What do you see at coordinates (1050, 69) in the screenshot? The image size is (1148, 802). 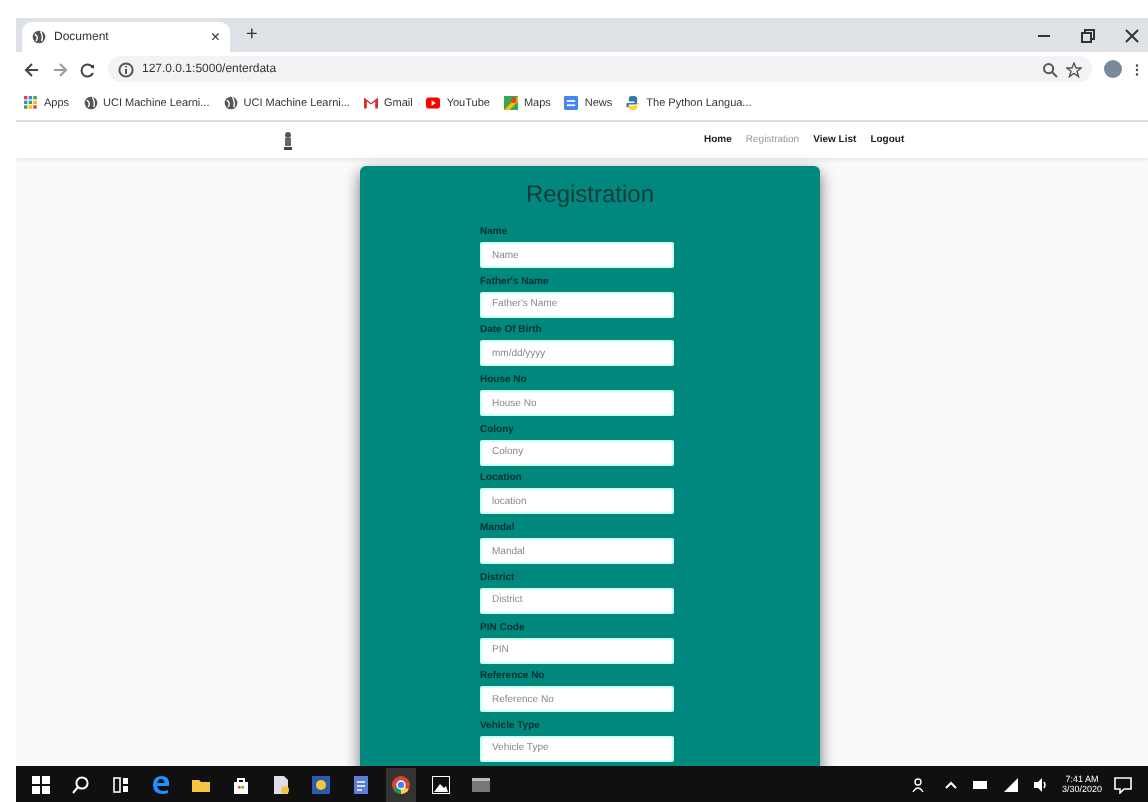 I see `zoom-icon` at bounding box center [1050, 69].